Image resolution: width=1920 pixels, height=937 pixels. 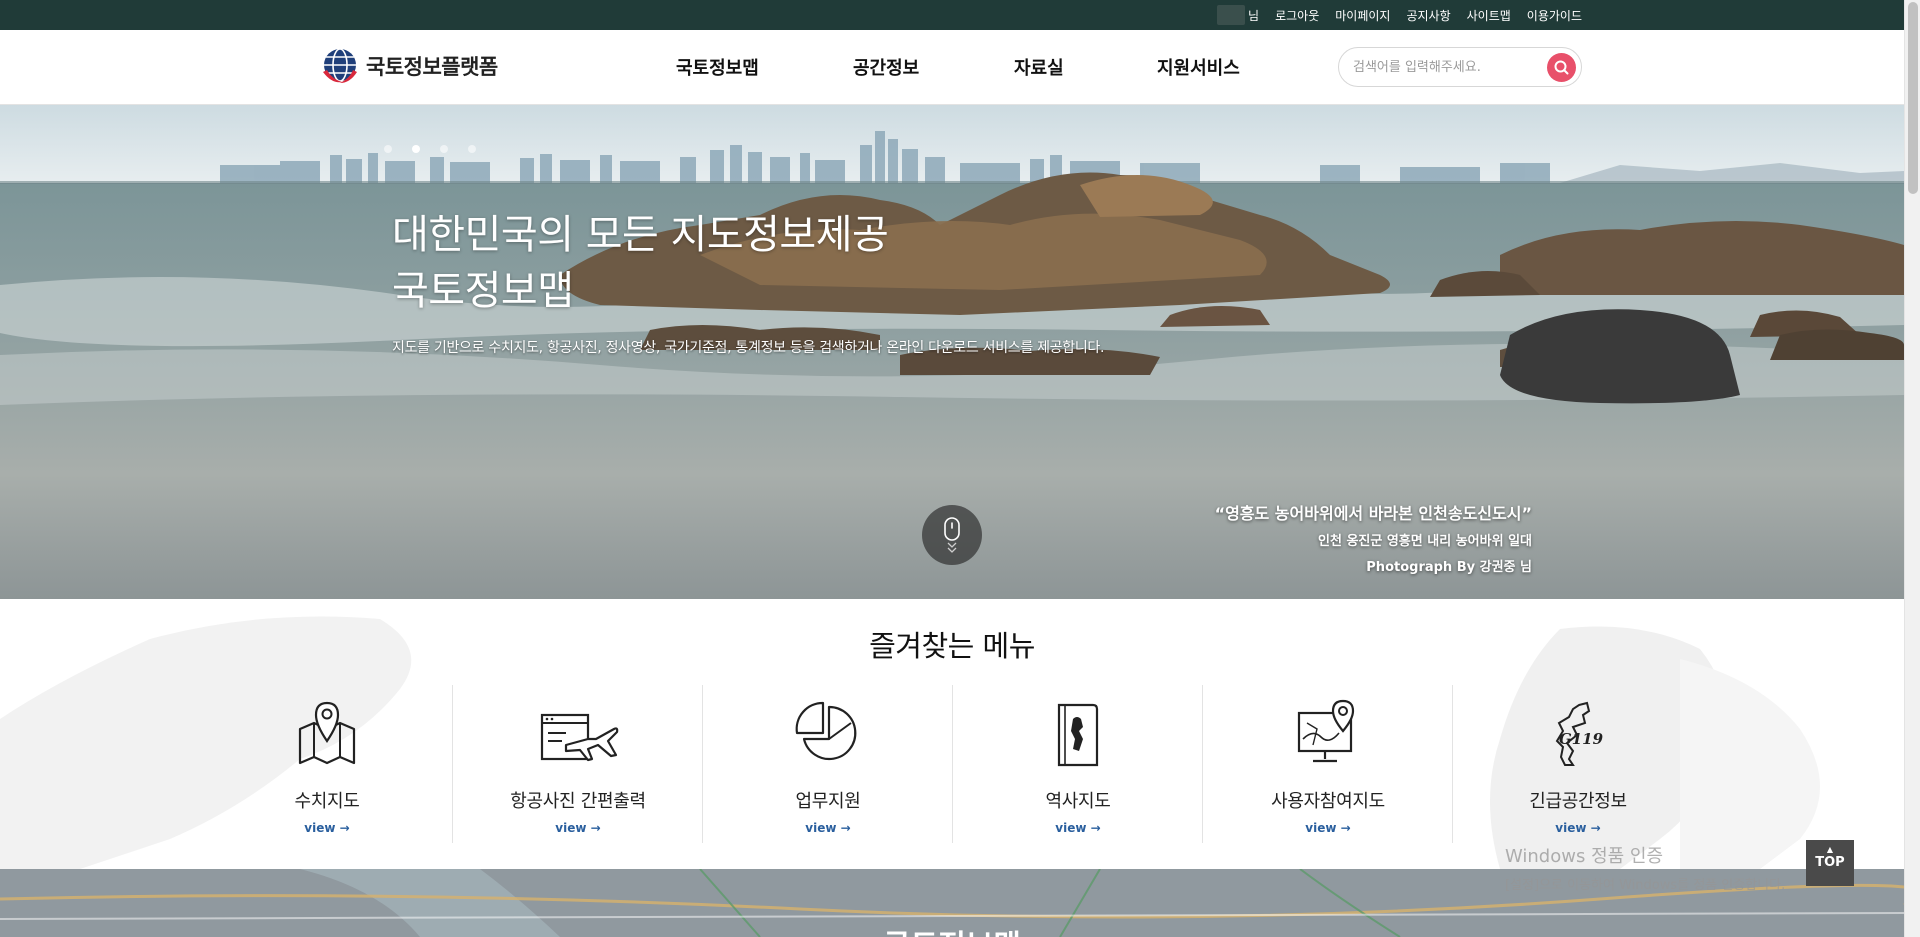 I want to click on mouse-scroll-icon, so click(x=952, y=535).